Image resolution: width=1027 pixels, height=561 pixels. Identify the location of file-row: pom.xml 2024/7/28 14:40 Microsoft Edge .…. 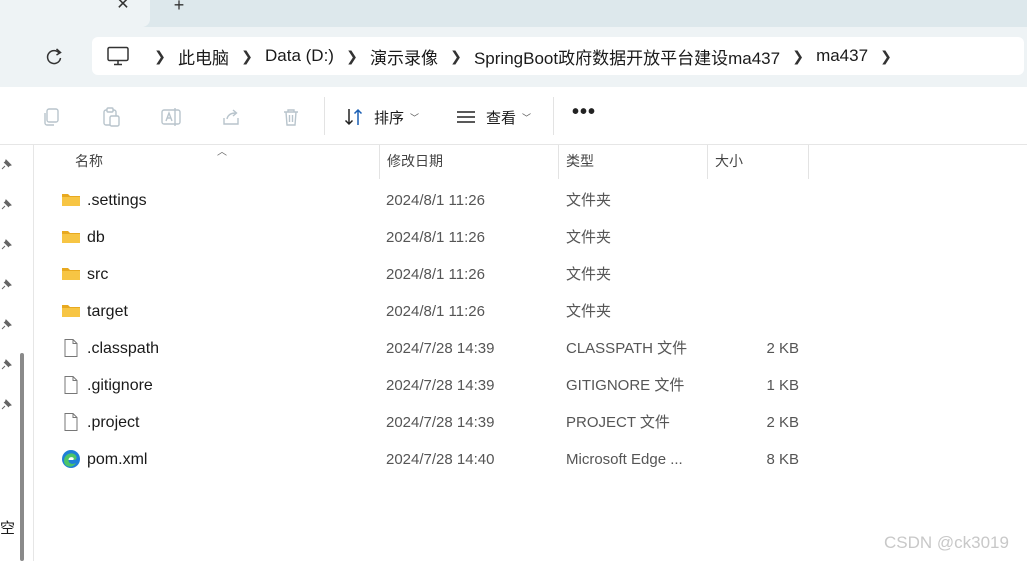
(531, 459).